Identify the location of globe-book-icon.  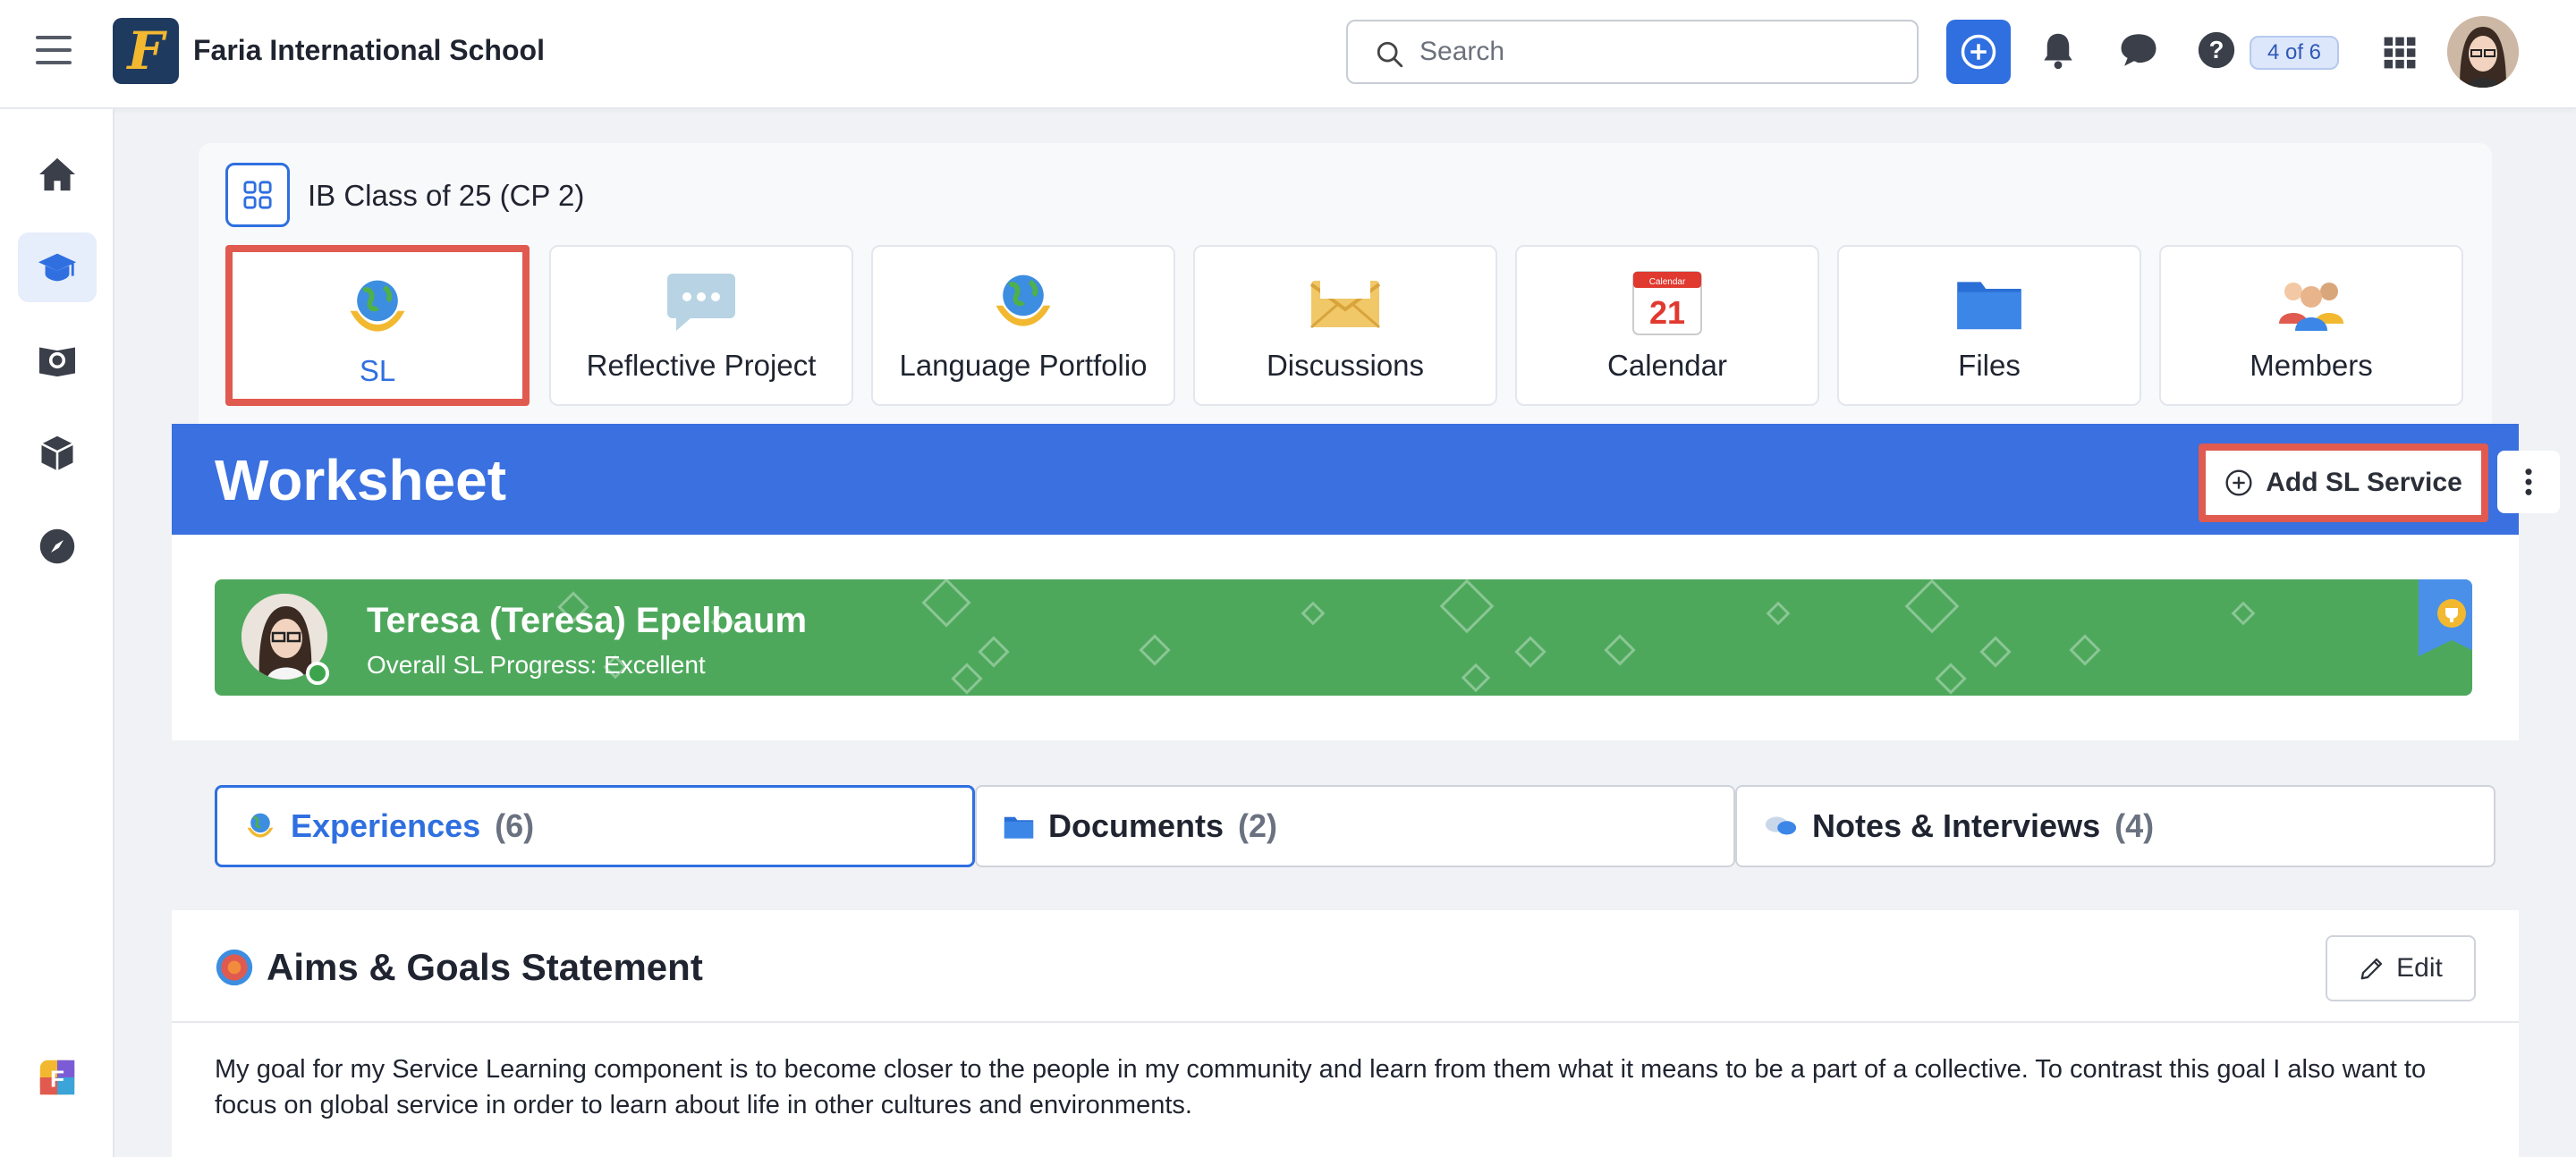
(57, 362).